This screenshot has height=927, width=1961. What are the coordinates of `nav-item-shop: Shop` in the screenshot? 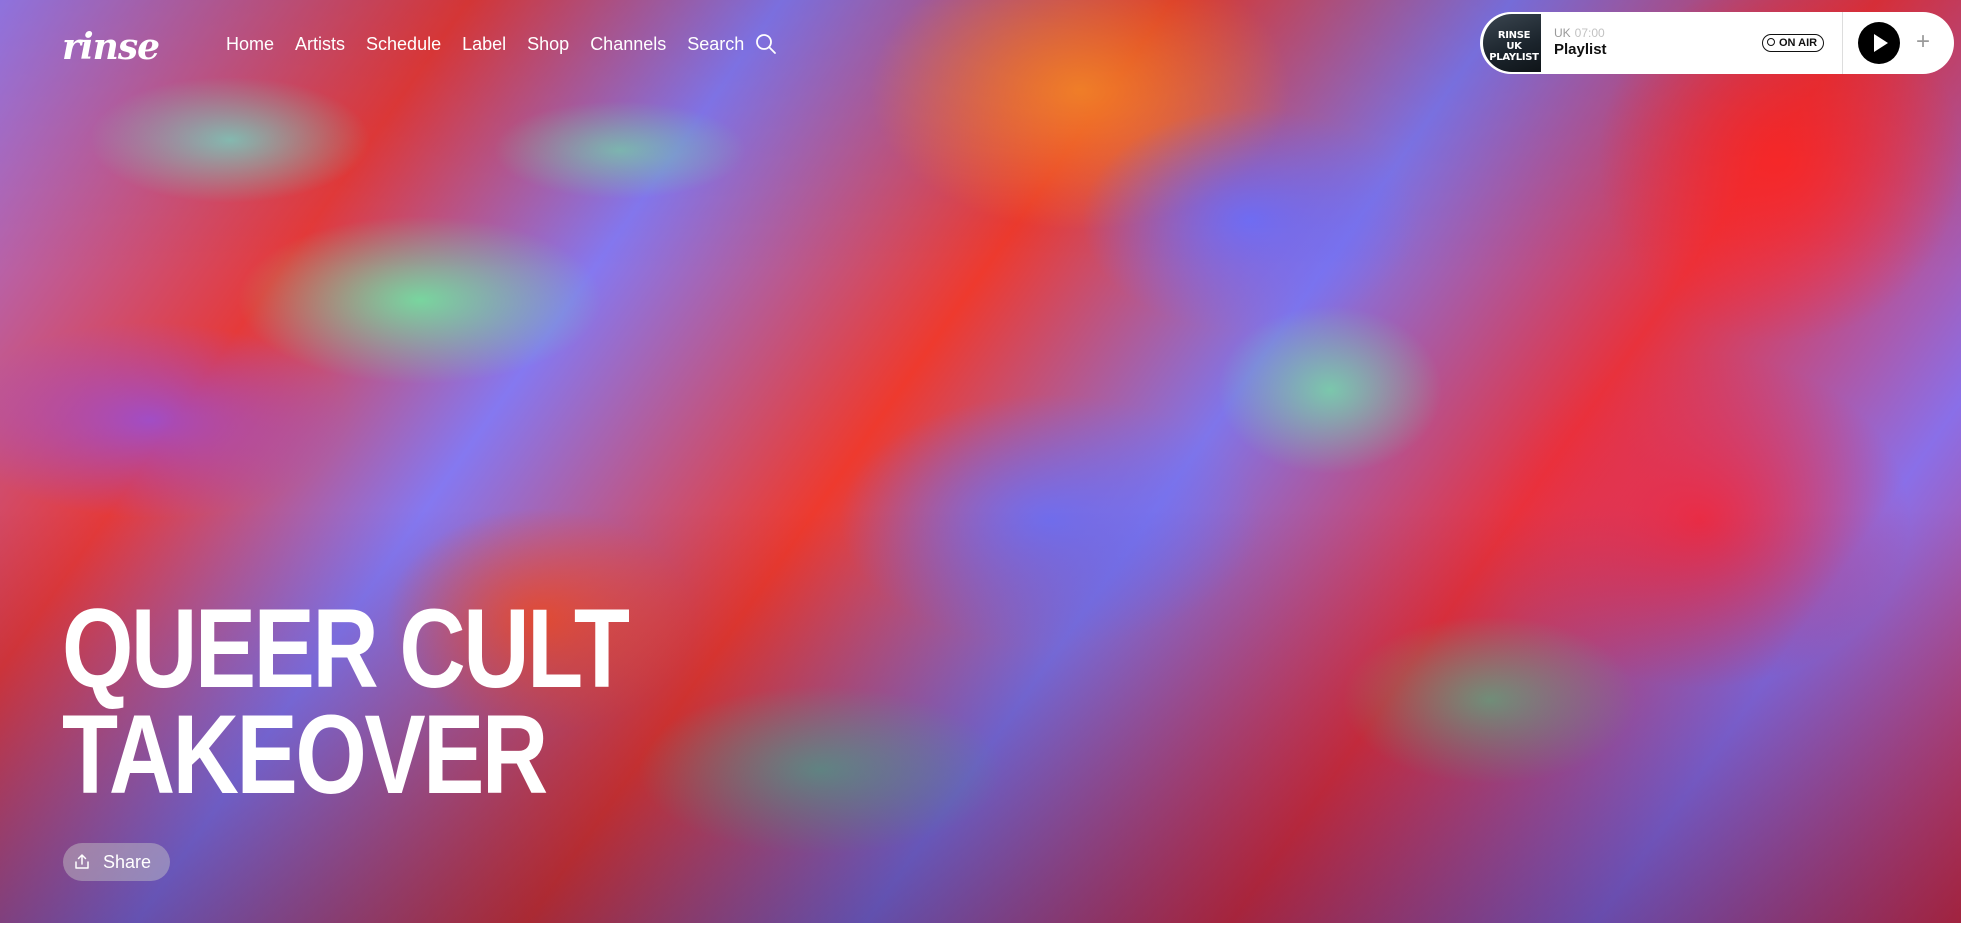 It's located at (548, 44).